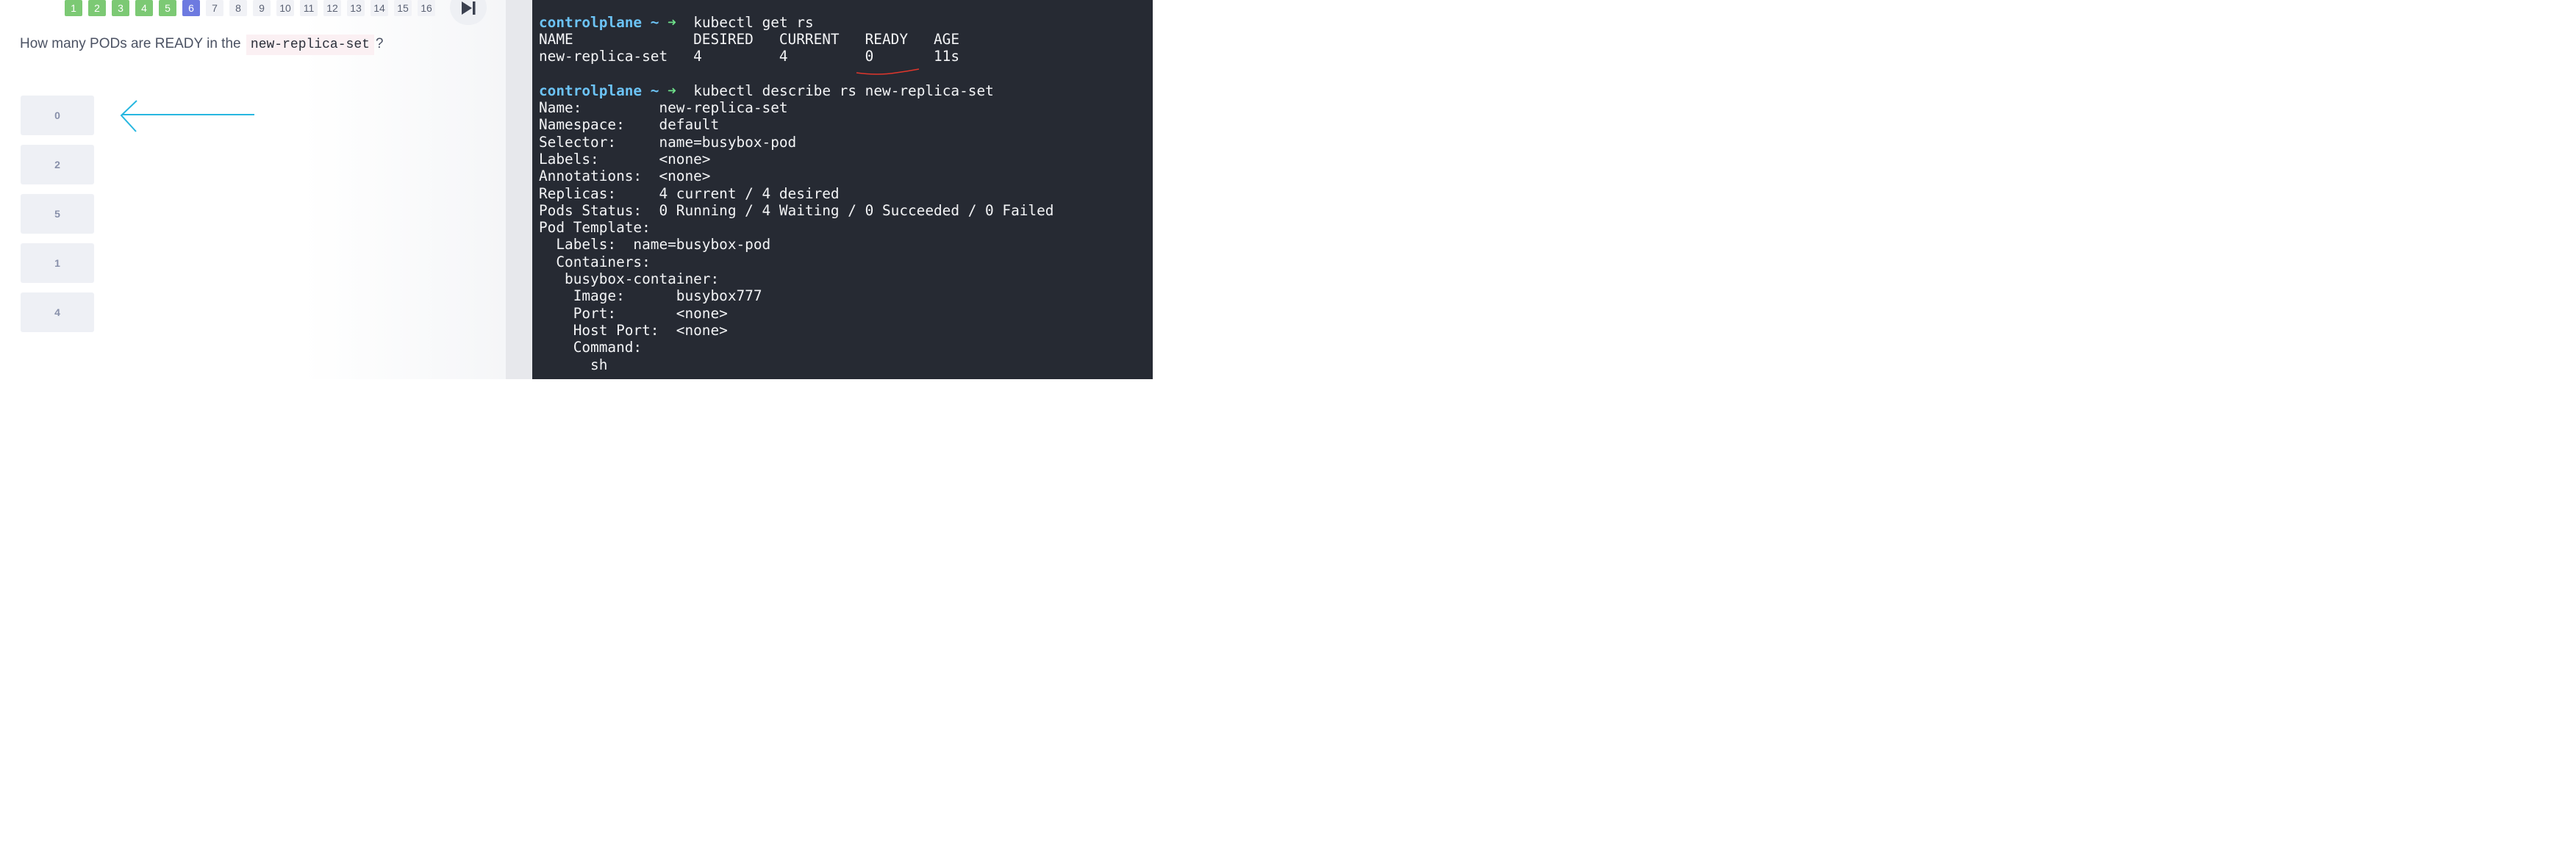 Image resolution: width=2576 pixels, height=848 pixels. I want to click on answer-option-2: 2, so click(57, 165).